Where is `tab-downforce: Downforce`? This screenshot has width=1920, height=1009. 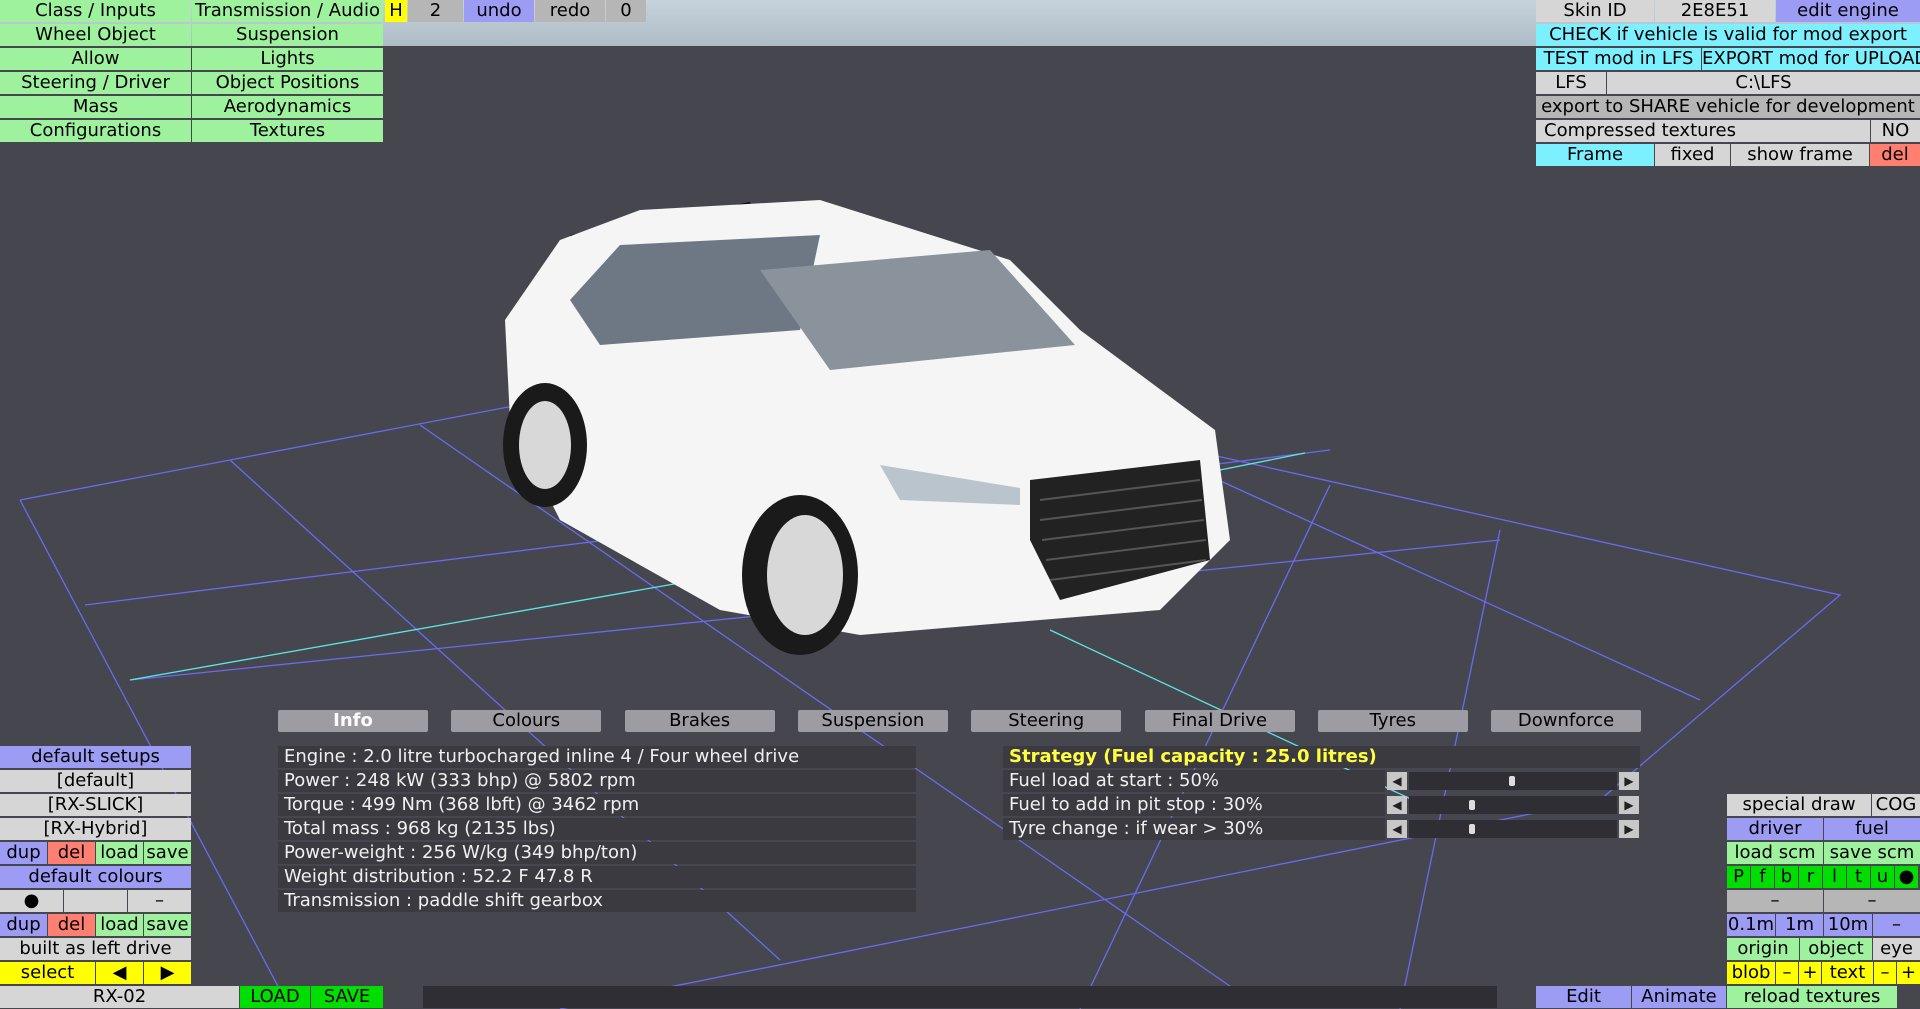 tab-downforce: Downforce is located at coordinates (1566, 721).